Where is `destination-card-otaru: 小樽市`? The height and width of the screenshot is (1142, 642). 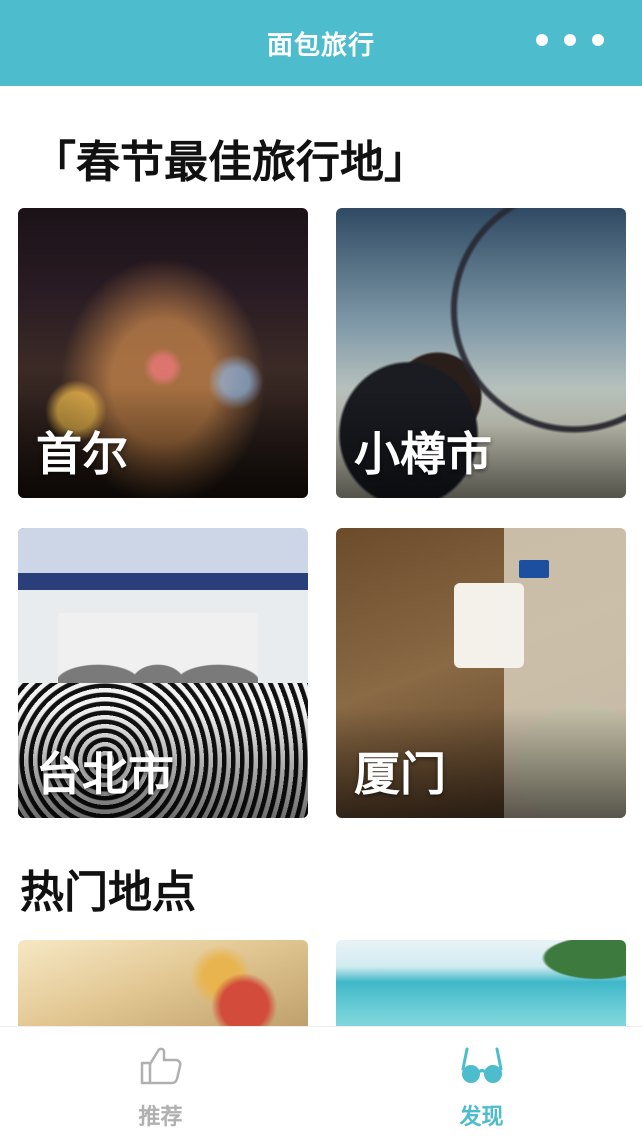 destination-card-otaru: 小樽市 is located at coordinates (481, 353).